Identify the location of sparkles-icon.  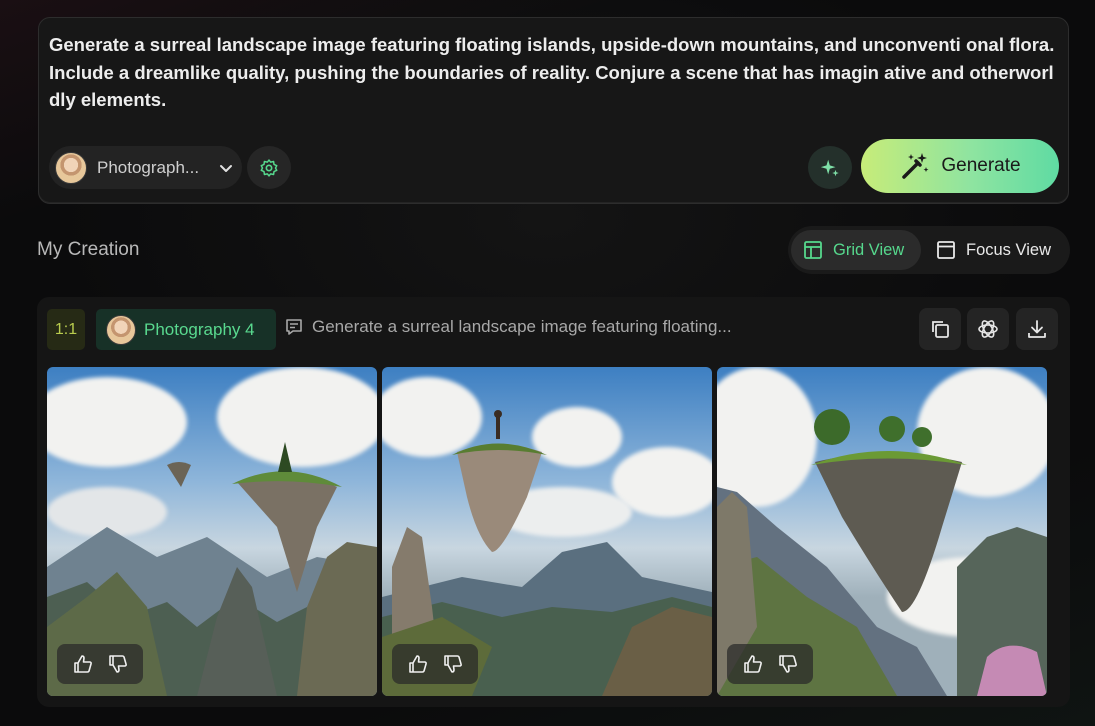
(829, 167).